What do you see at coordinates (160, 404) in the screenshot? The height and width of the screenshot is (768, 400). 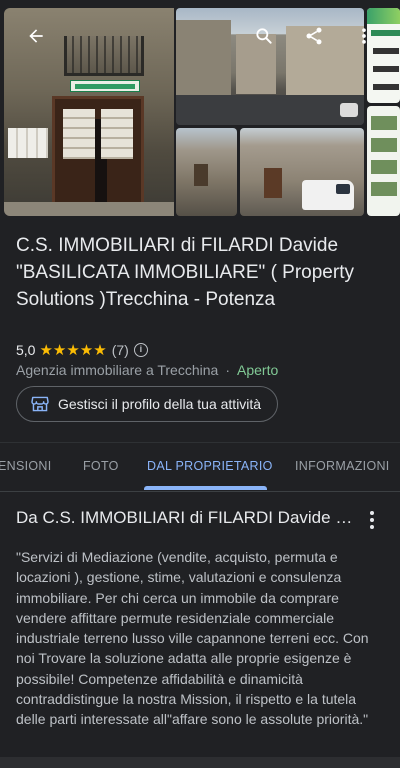 I see `manage-profile-label: Gestisci il profilo della tua attività` at bounding box center [160, 404].